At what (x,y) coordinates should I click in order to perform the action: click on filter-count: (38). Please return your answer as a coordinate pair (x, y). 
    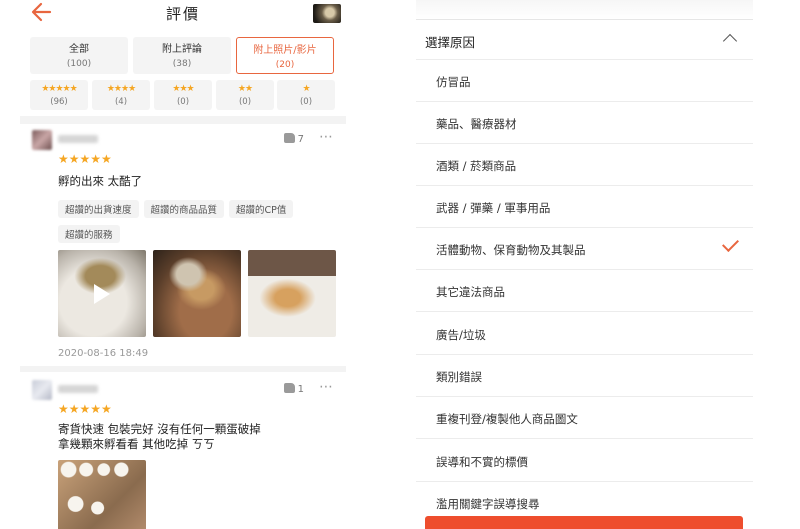
    Looking at the image, I should click on (182, 64).